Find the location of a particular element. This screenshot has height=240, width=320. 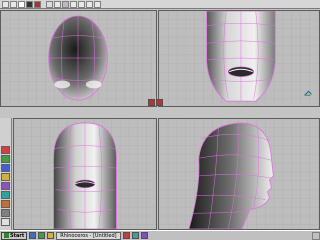

render-tool-icon is located at coordinates (5, 213).